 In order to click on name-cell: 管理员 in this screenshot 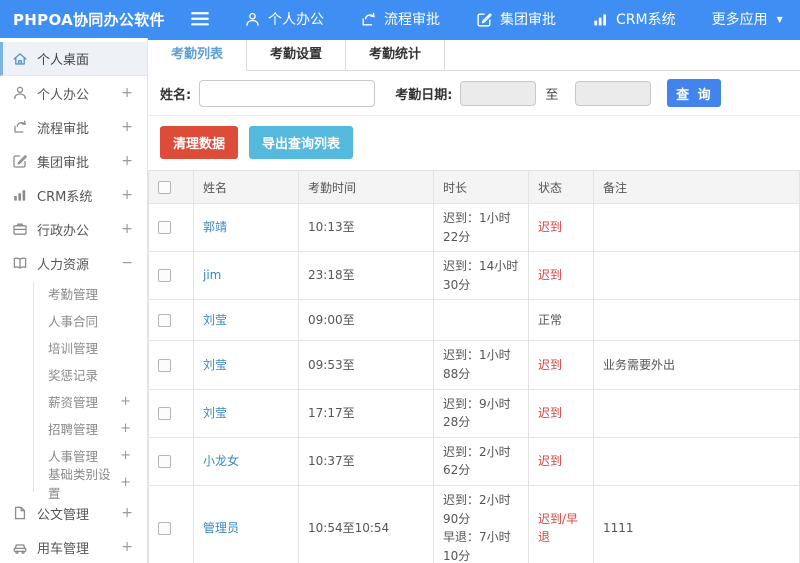, I will do `click(246, 523)`.